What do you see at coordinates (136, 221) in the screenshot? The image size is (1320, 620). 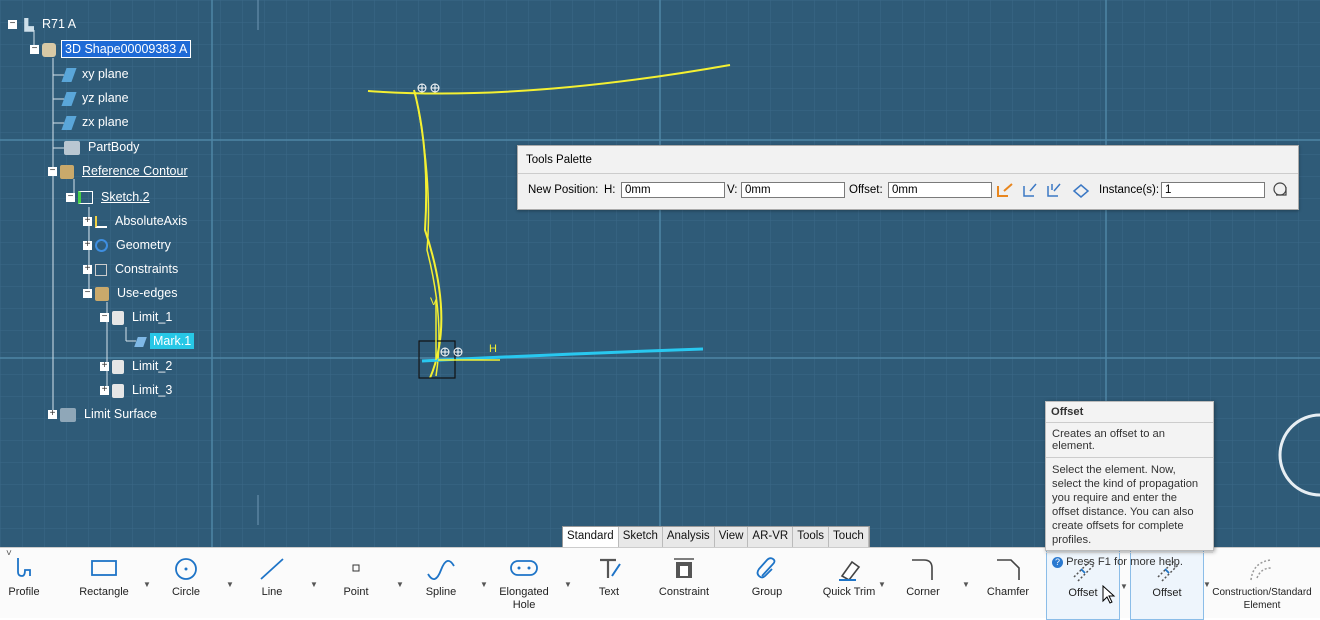 I see `tree-node-absolute-axis: + AbsoluteAxis` at bounding box center [136, 221].